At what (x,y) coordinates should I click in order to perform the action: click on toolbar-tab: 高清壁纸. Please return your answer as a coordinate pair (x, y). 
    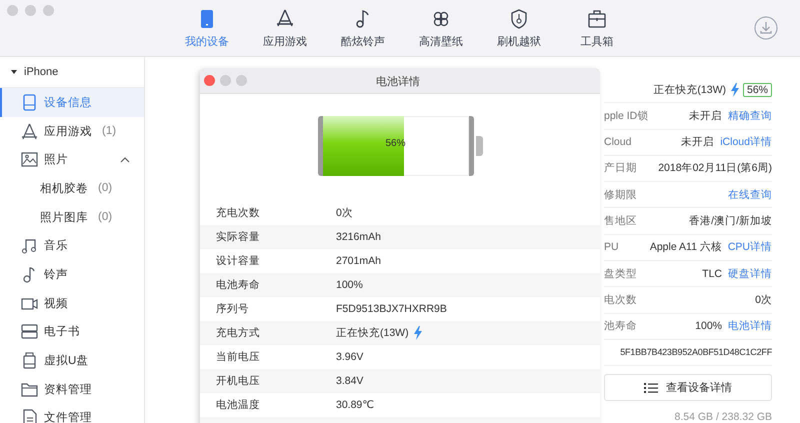
    Looking at the image, I should click on (441, 29).